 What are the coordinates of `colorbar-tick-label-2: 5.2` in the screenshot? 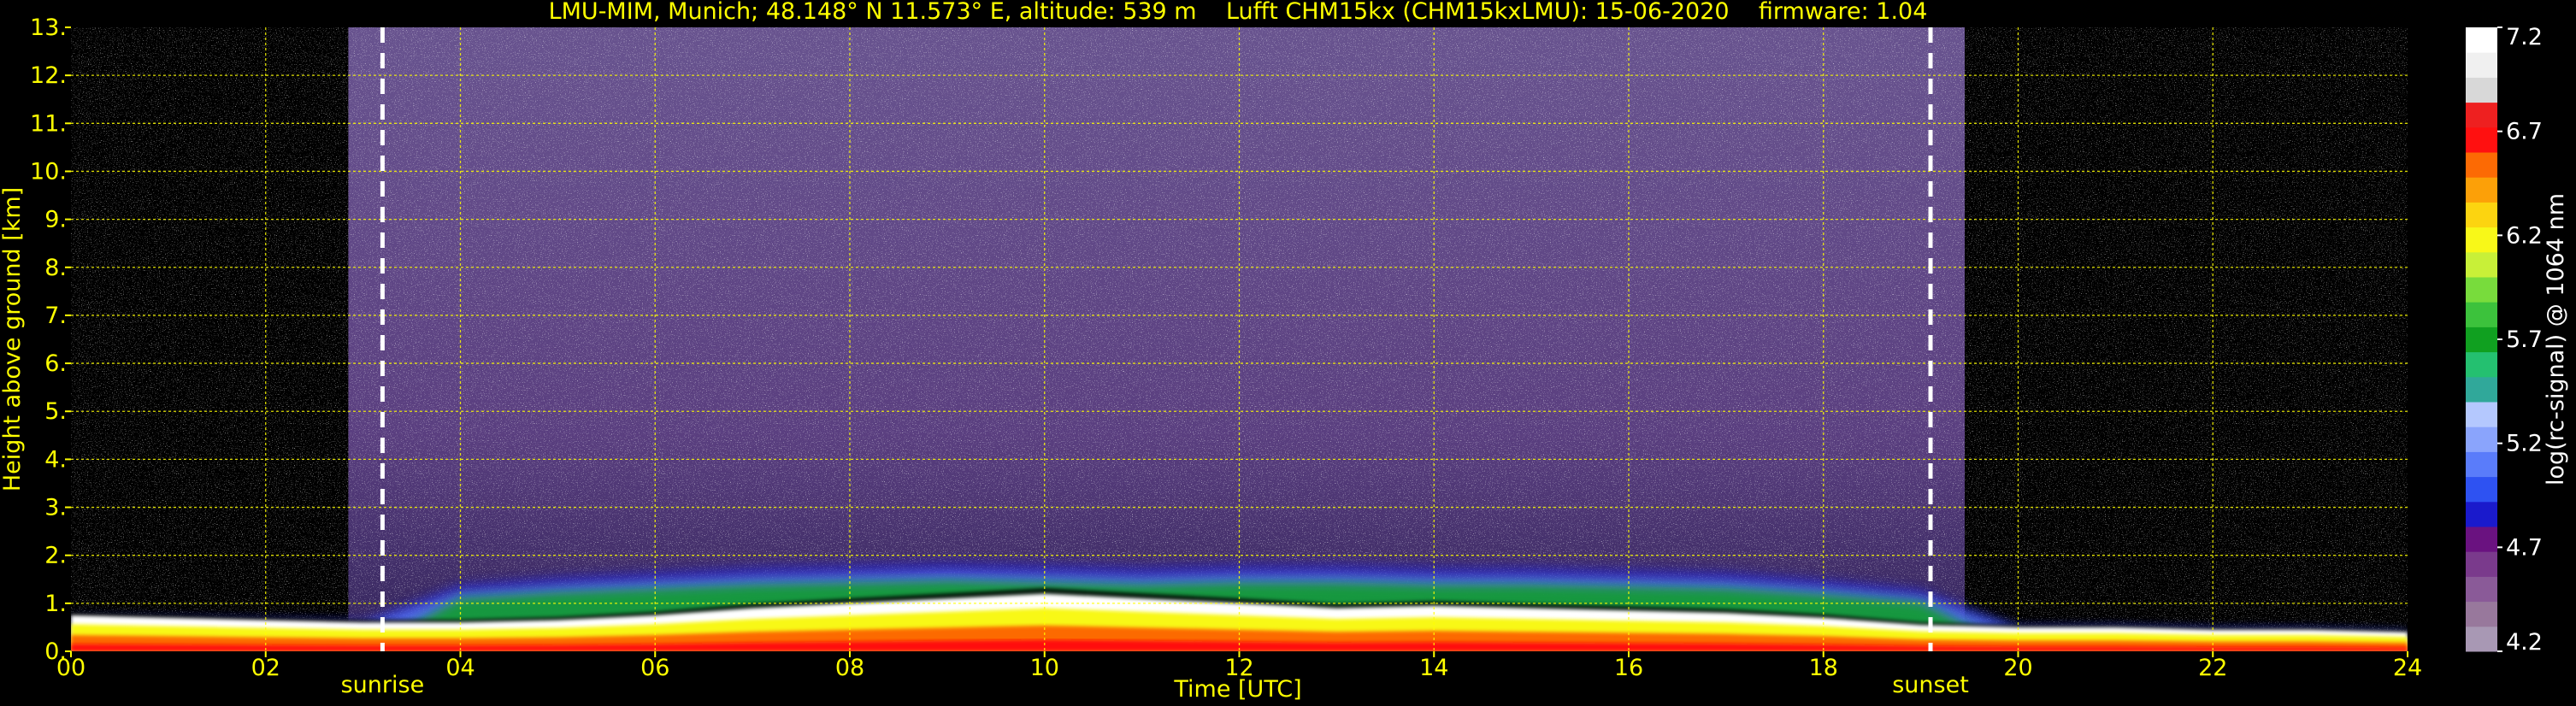 It's located at (2524, 444).